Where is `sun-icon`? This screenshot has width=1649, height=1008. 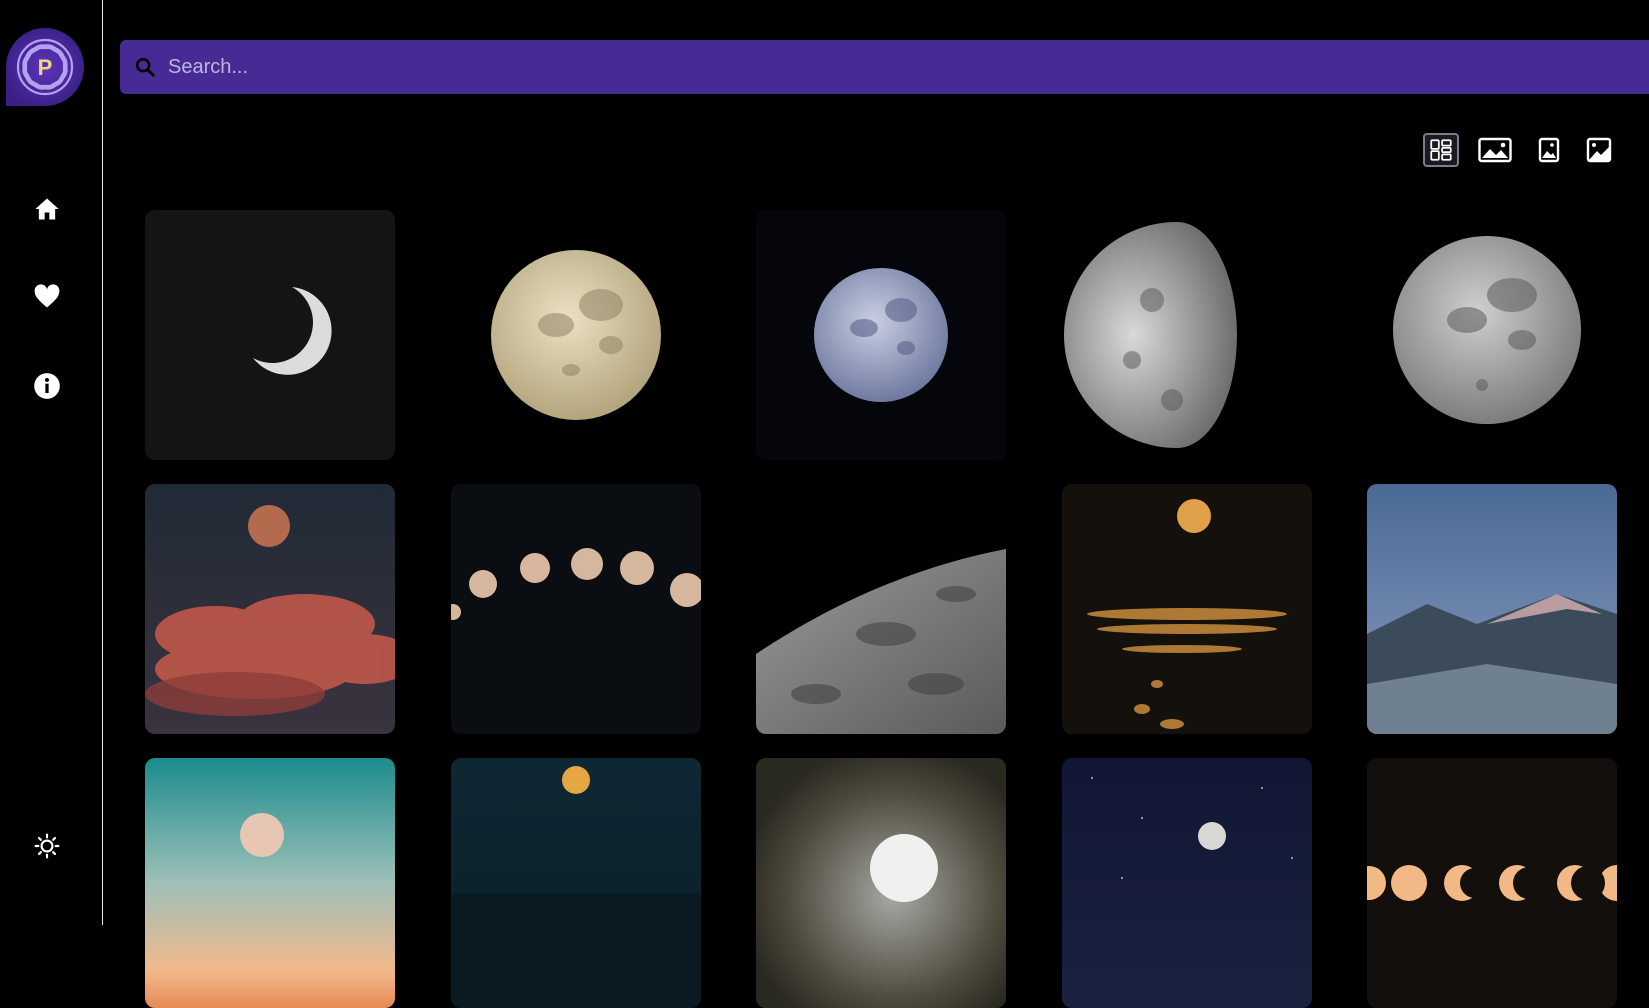 sun-icon is located at coordinates (47, 846).